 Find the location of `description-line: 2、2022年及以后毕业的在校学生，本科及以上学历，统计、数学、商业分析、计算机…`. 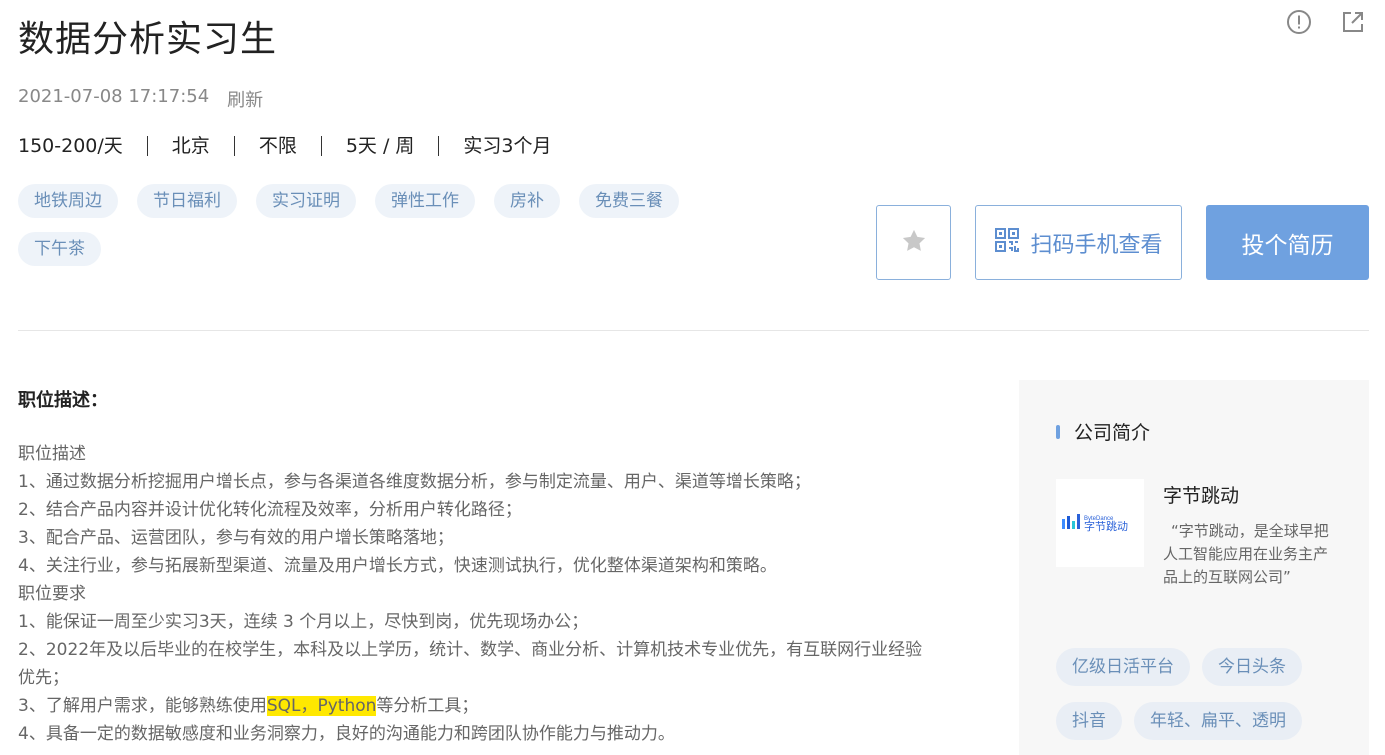

description-line: 2、2022年及以后毕业的在校学生，本科及以上学历，统计、数学、商业分析、计算机… is located at coordinates (470, 650).